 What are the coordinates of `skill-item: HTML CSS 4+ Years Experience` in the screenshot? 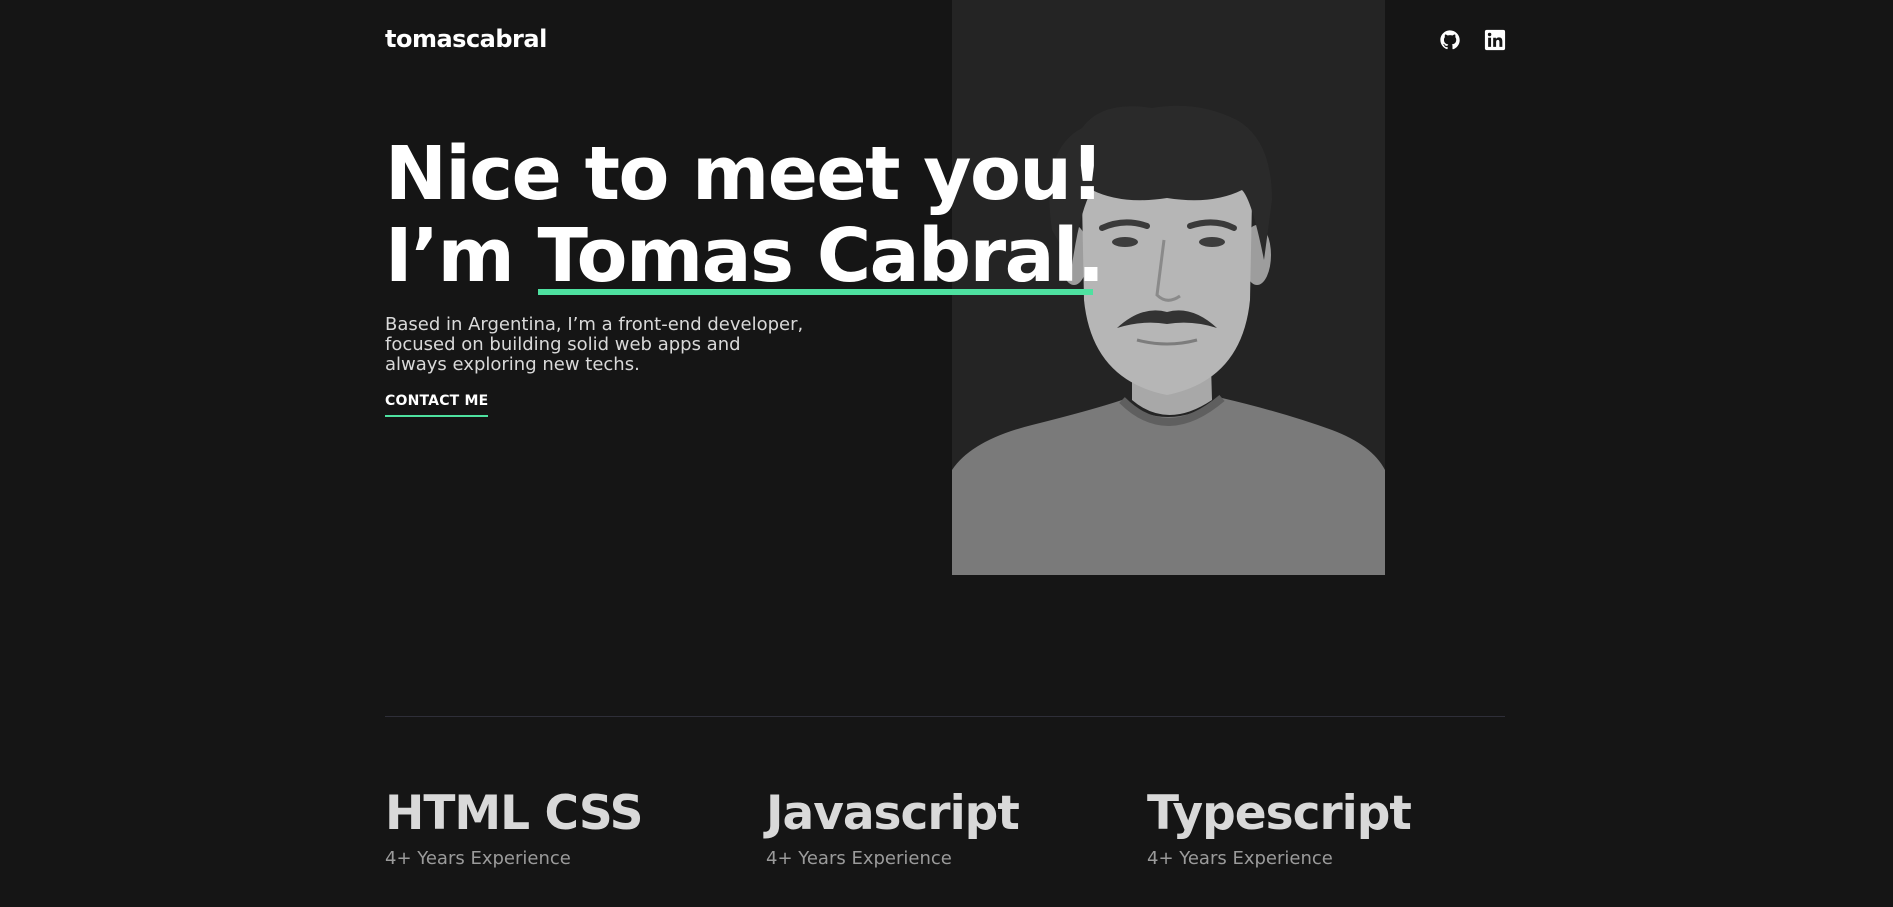 It's located at (514, 827).